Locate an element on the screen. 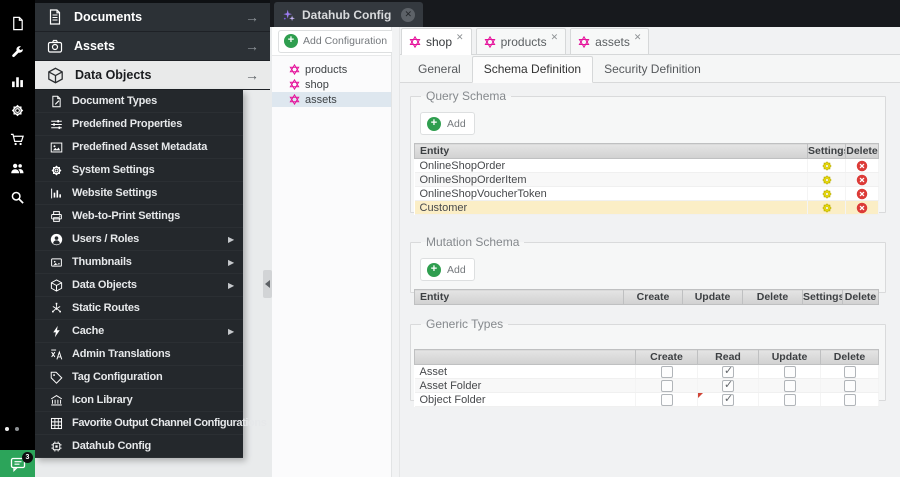 The width and height of the screenshot is (900, 477). tab-assets: assets ✕ is located at coordinates (610, 41).